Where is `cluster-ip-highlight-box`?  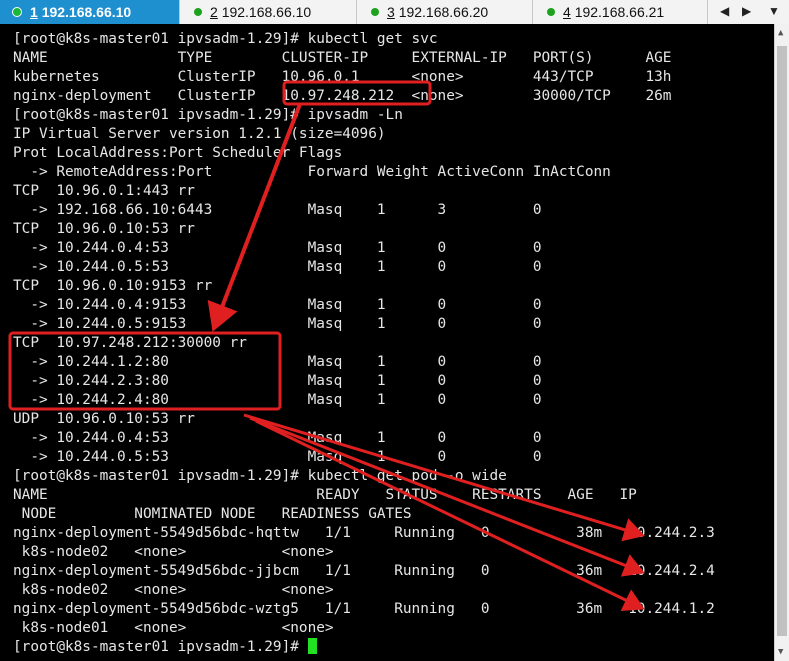
cluster-ip-highlight-box is located at coordinates (357, 93).